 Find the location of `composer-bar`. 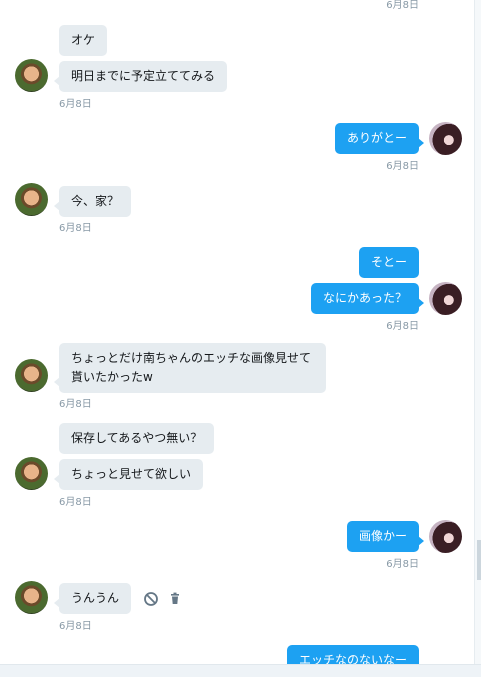

composer-bar is located at coordinates (240, 670).